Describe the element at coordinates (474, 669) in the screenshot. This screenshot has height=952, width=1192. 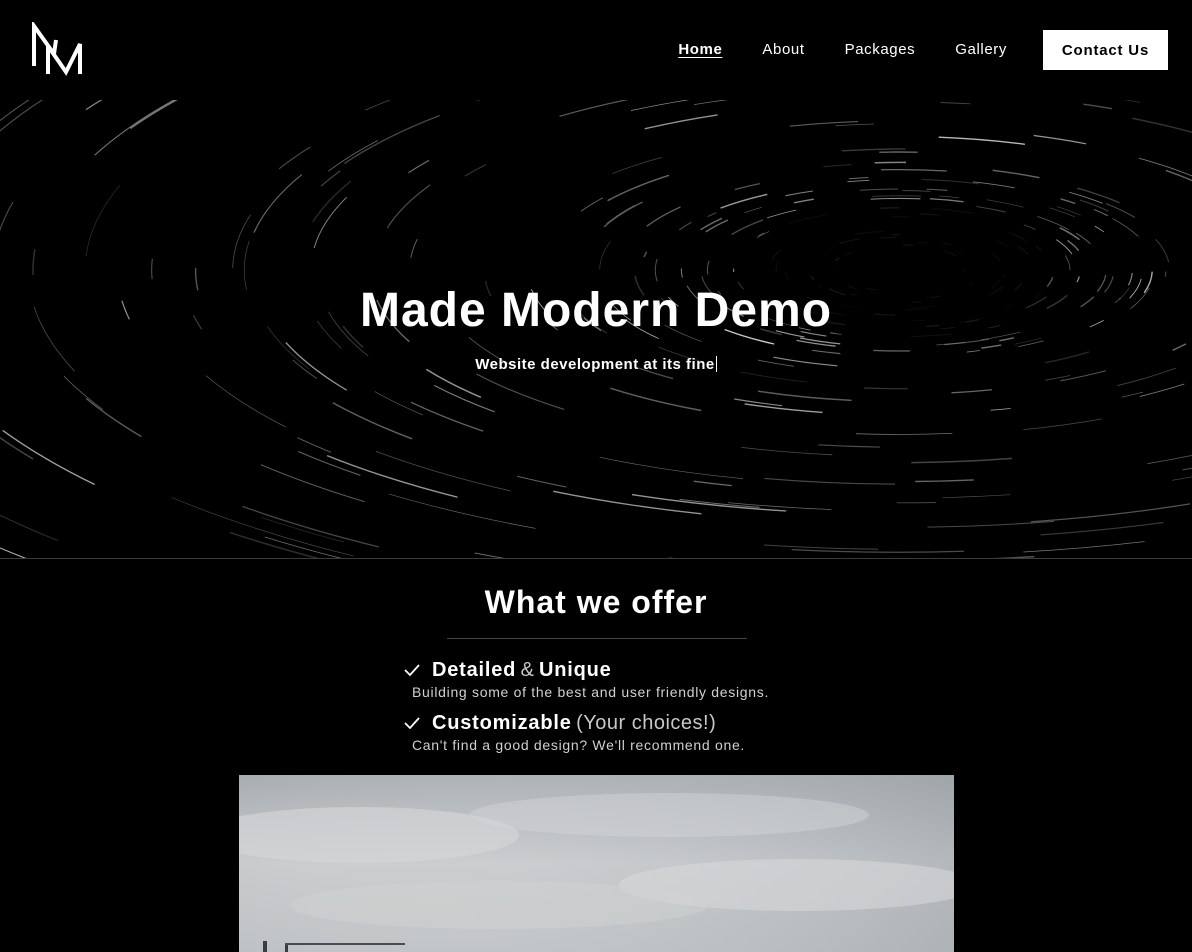
I see `offer-item-title-strong: Detailed` at that location.